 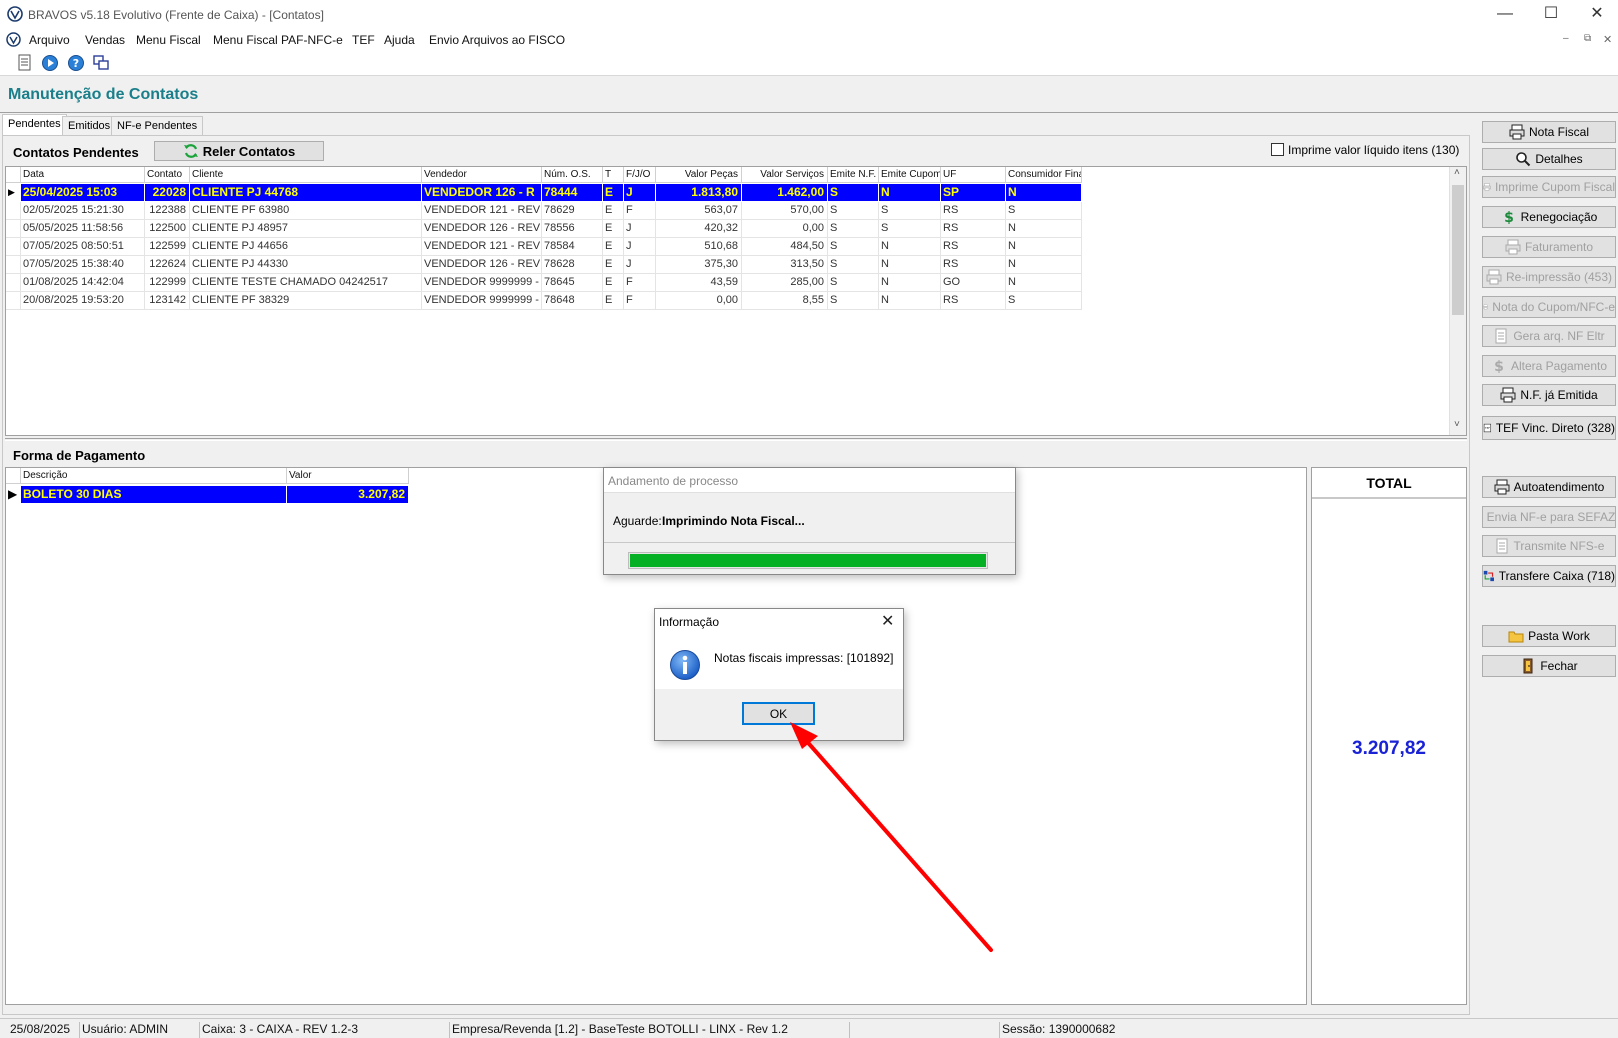 What do you see at coordinates (640, 211) in the screenshot?
I see `cell-fjo: F` at bounding box center [640, 211].